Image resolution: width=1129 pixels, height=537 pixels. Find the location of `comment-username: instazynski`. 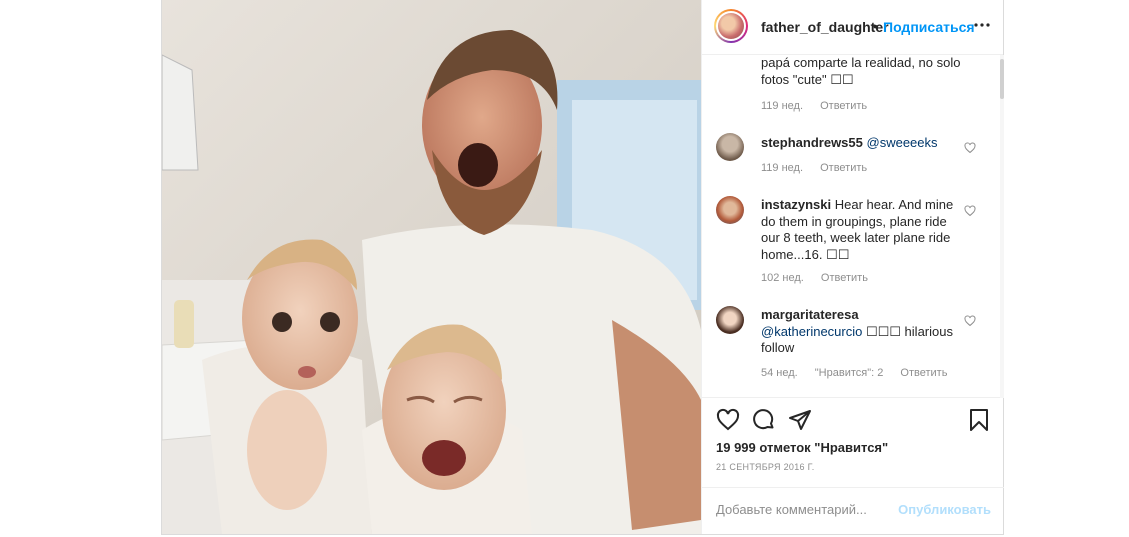

comment-username: instazynski is located at coordinates (796, 204).